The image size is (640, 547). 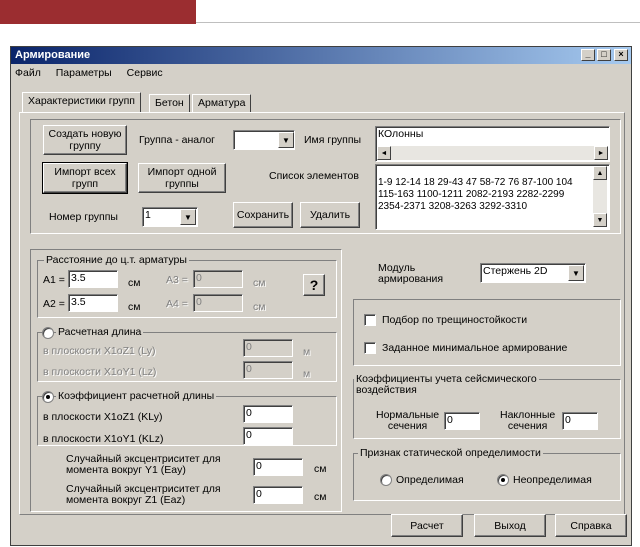 What do you see at coordinates (48, 333) in the screenshot?
I see `calc-length-radio` at bounding box center [48, 333].